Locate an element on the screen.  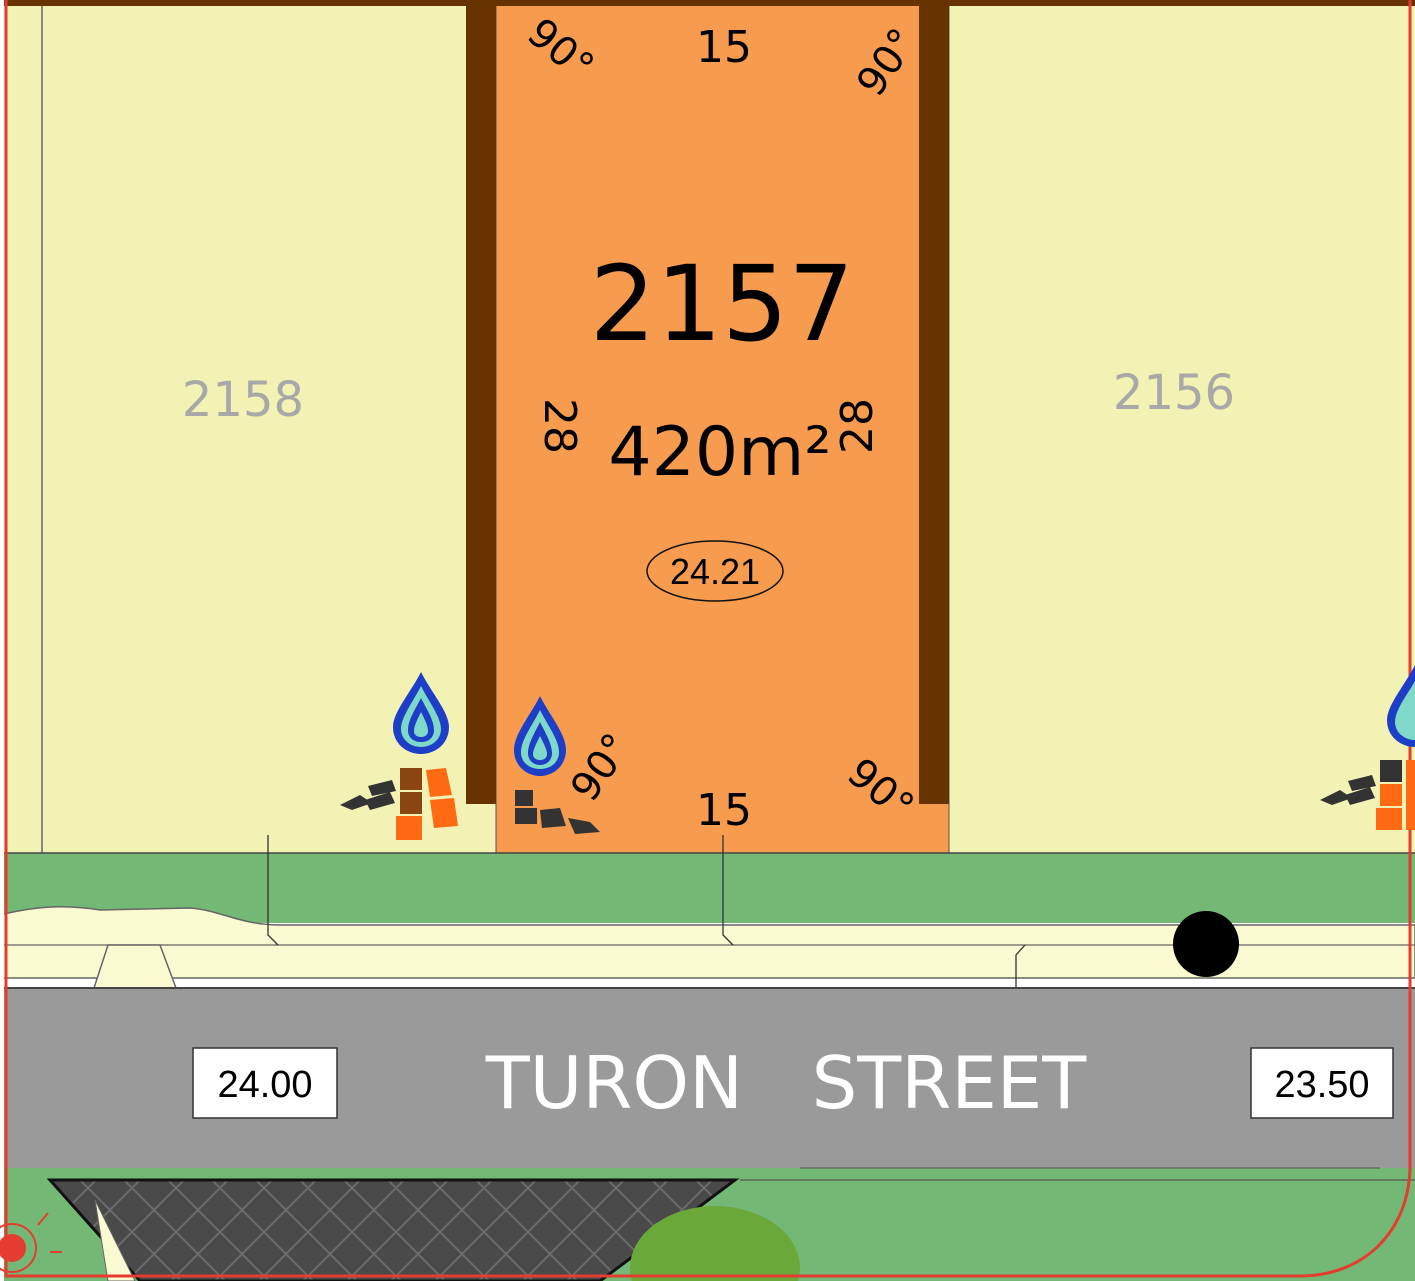
lot-level: 24.21 is located at coordinates (715, 571).